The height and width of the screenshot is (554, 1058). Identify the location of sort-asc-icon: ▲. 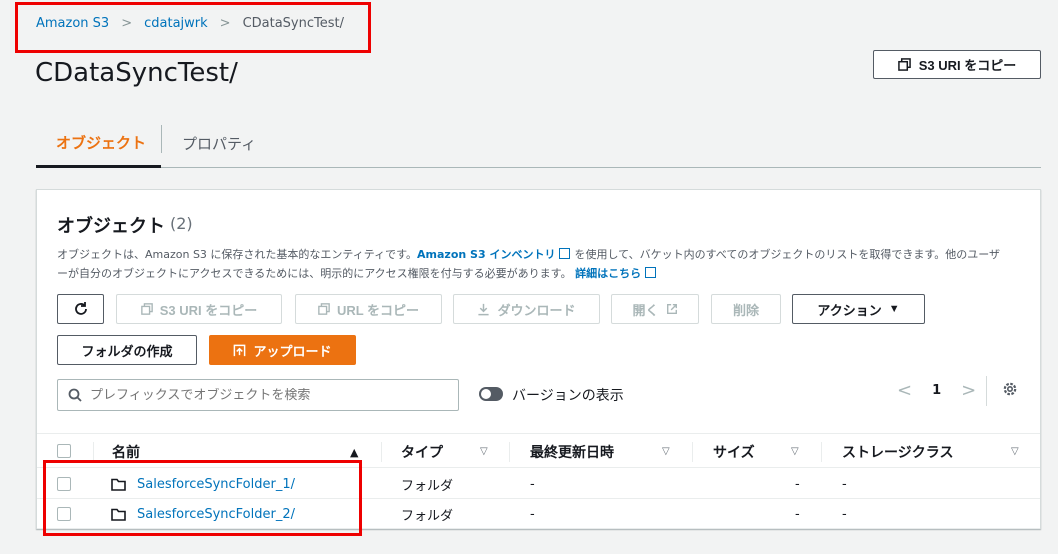
(354, 452).